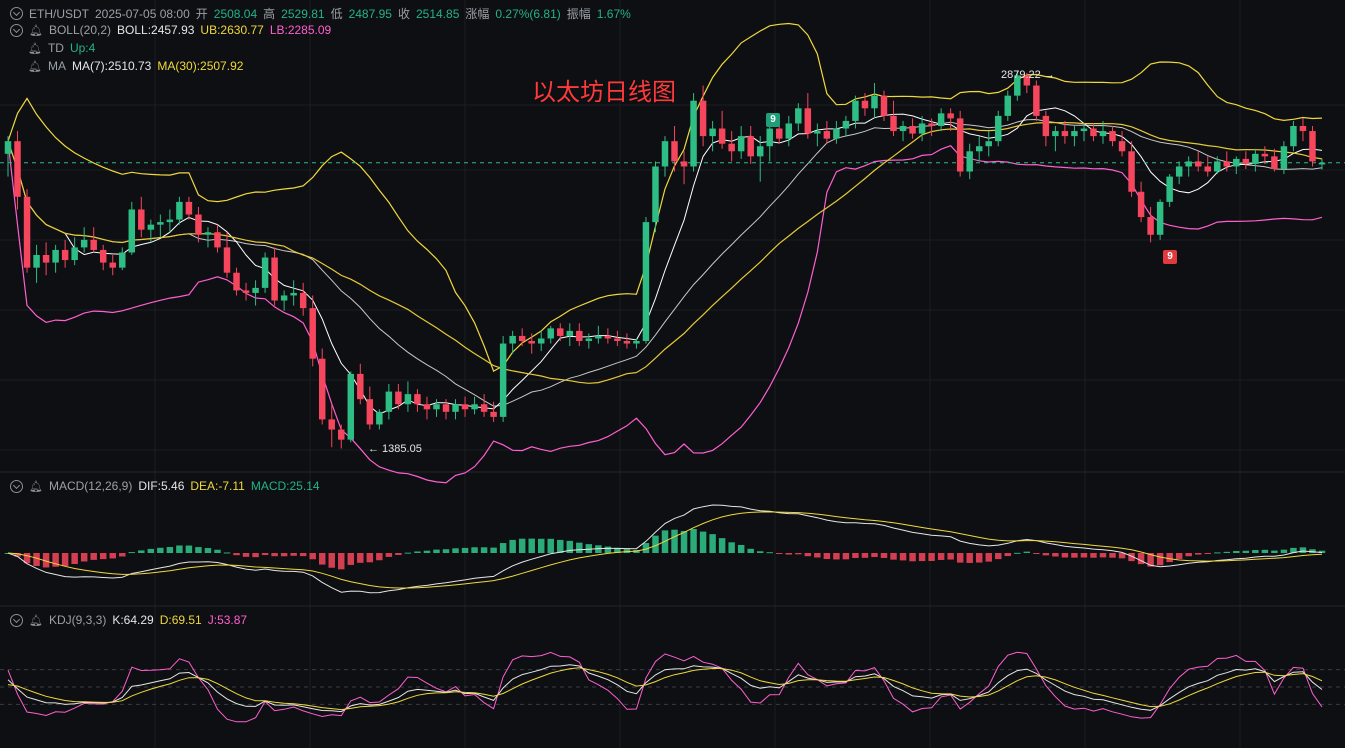  Describe the element at coordinates (1028, 75) in the screenshot. I see `high-annotation: 2879.22 →` at that location.